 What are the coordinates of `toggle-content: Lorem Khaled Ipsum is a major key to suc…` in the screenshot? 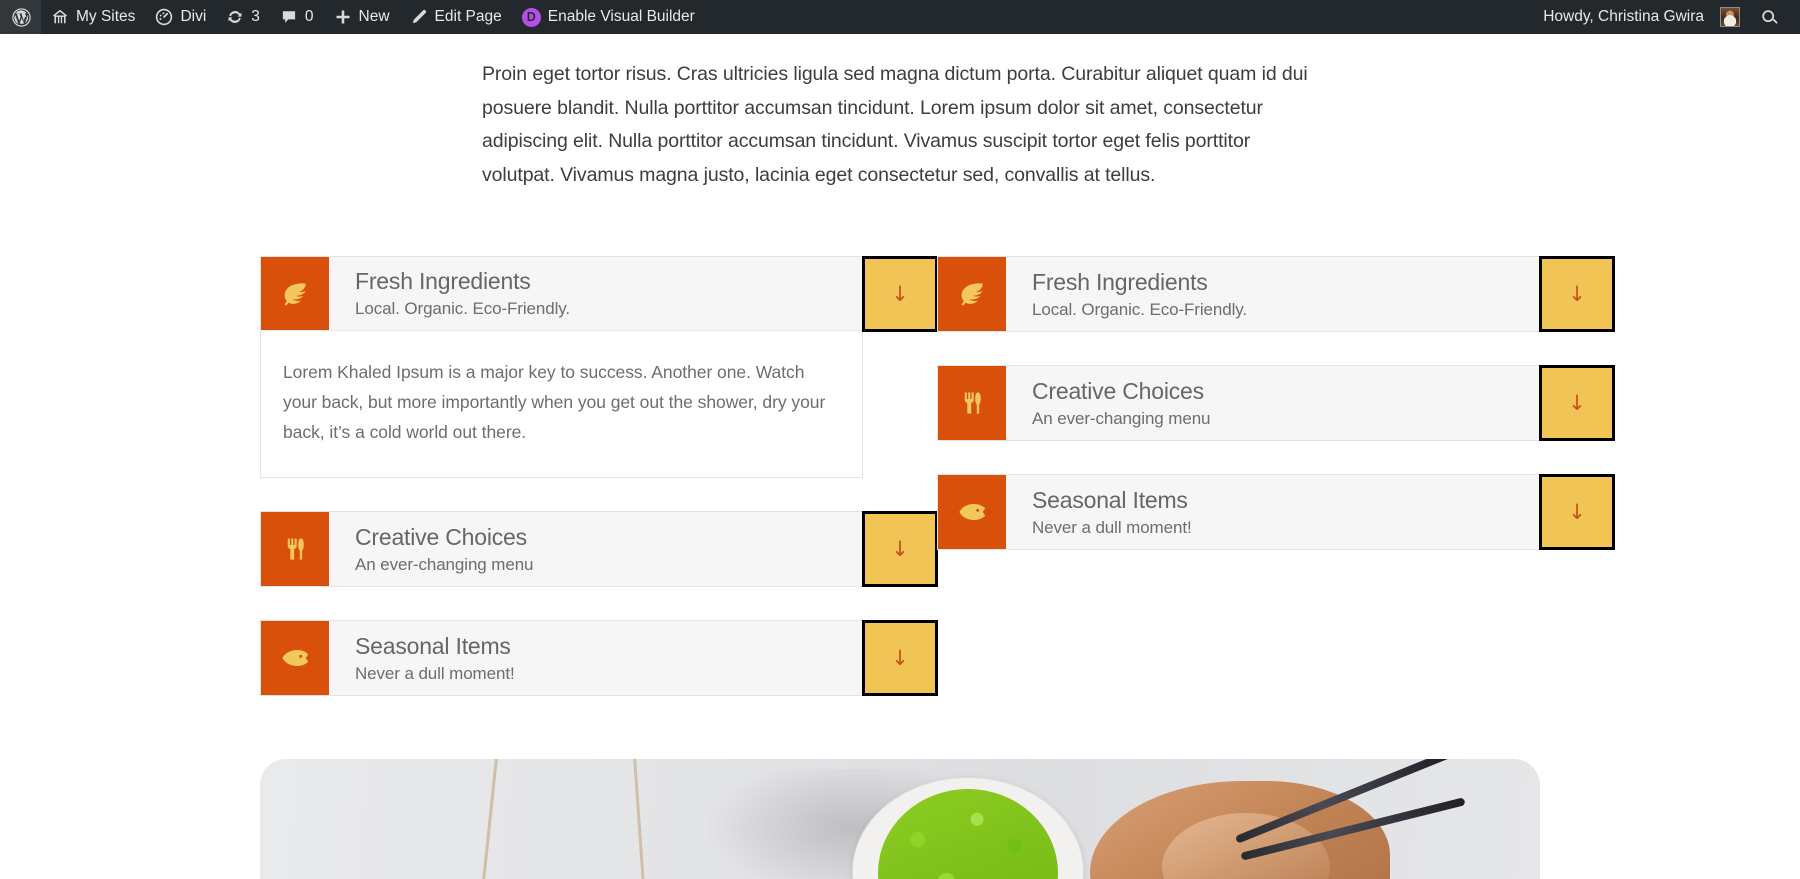 It's located at (554, 402).